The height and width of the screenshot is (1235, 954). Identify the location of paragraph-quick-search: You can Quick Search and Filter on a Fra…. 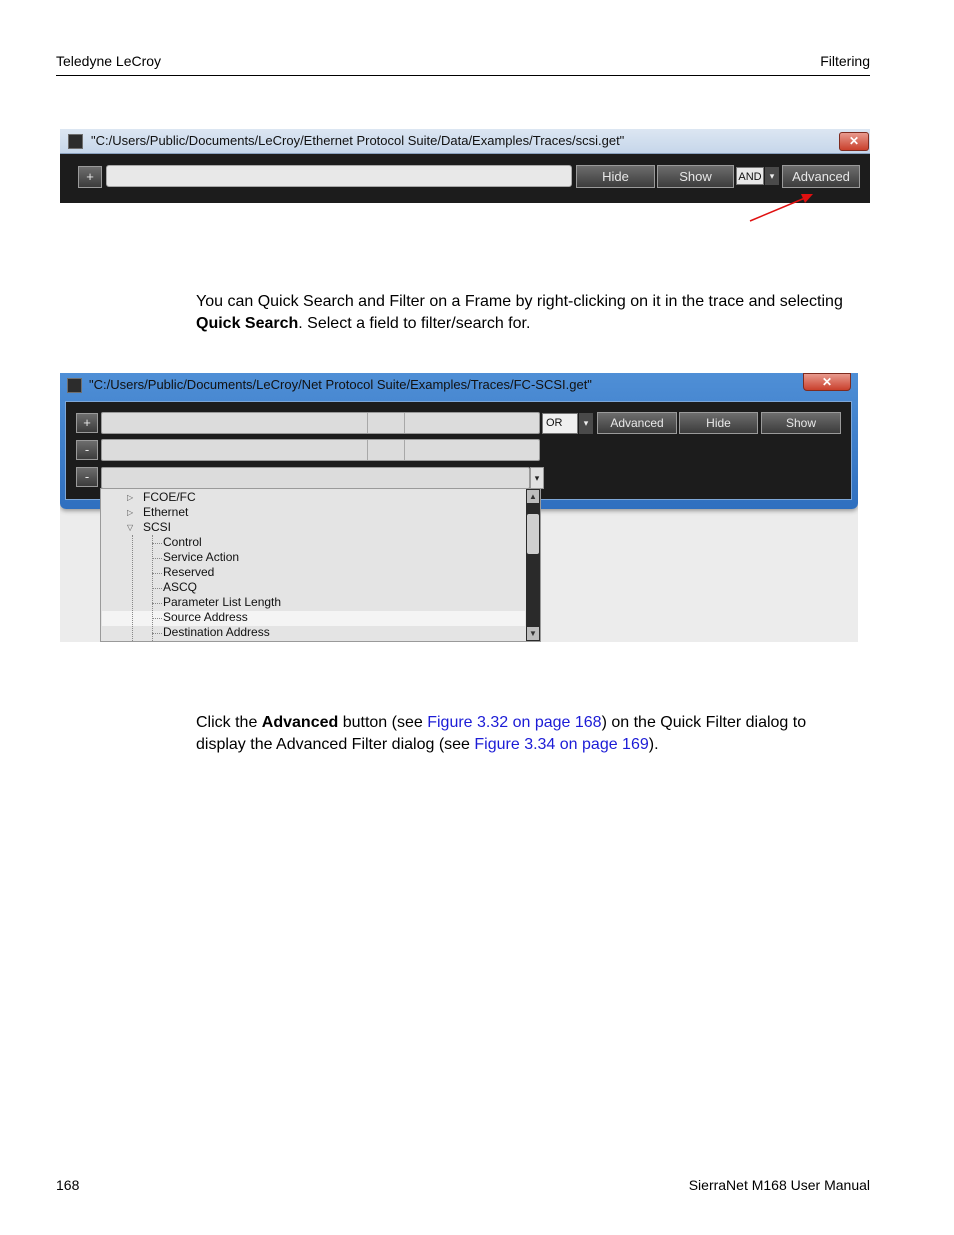
(526, 313).